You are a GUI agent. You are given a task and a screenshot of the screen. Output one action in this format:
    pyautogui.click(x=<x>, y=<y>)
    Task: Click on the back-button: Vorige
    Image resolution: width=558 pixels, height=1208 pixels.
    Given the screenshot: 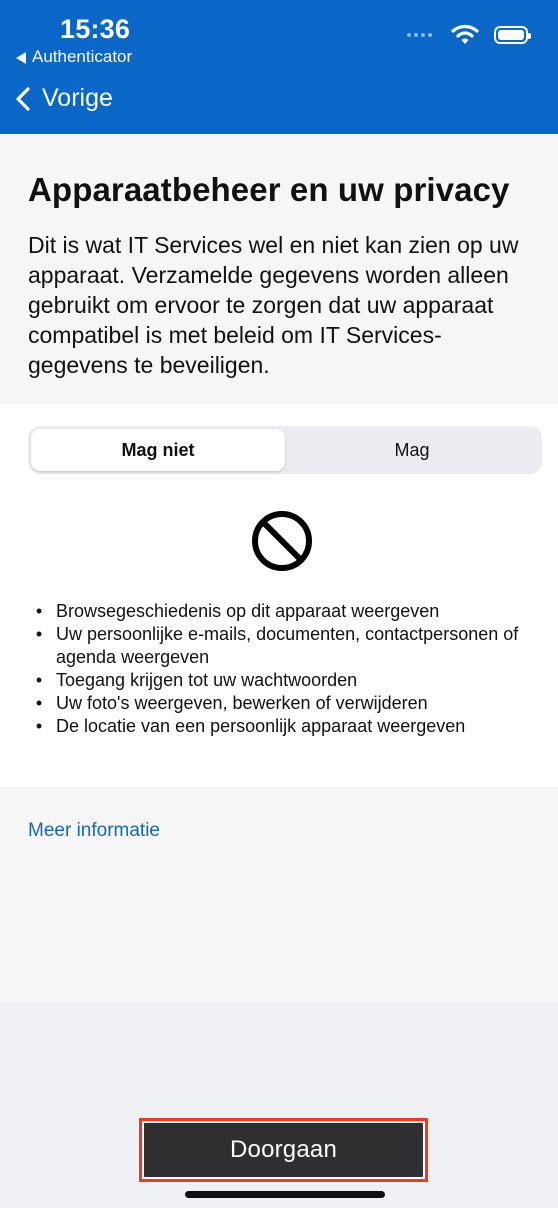 What is the action you would take?
    pyautogui.click(x=63, y=98)
    